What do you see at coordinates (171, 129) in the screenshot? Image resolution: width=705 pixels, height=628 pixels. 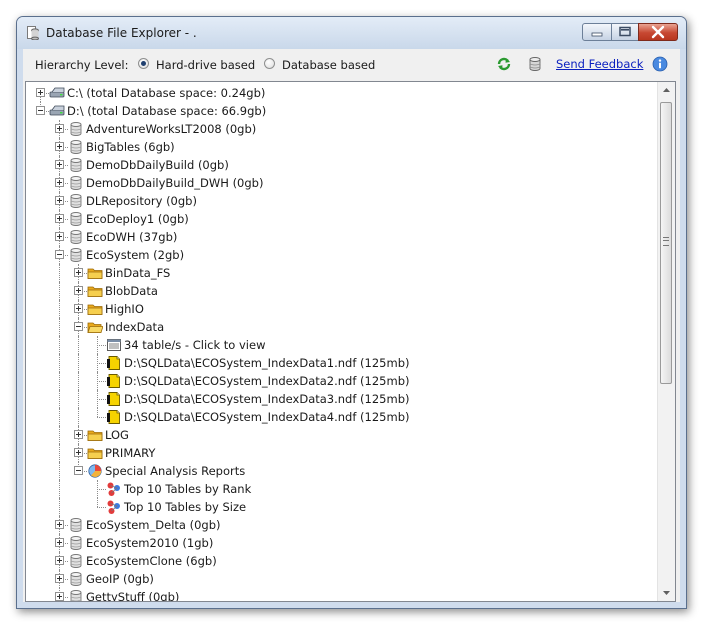 I see `tree-node-label: AdventureWorksLT2008 (0gb)` at bounding box center [171, 129].